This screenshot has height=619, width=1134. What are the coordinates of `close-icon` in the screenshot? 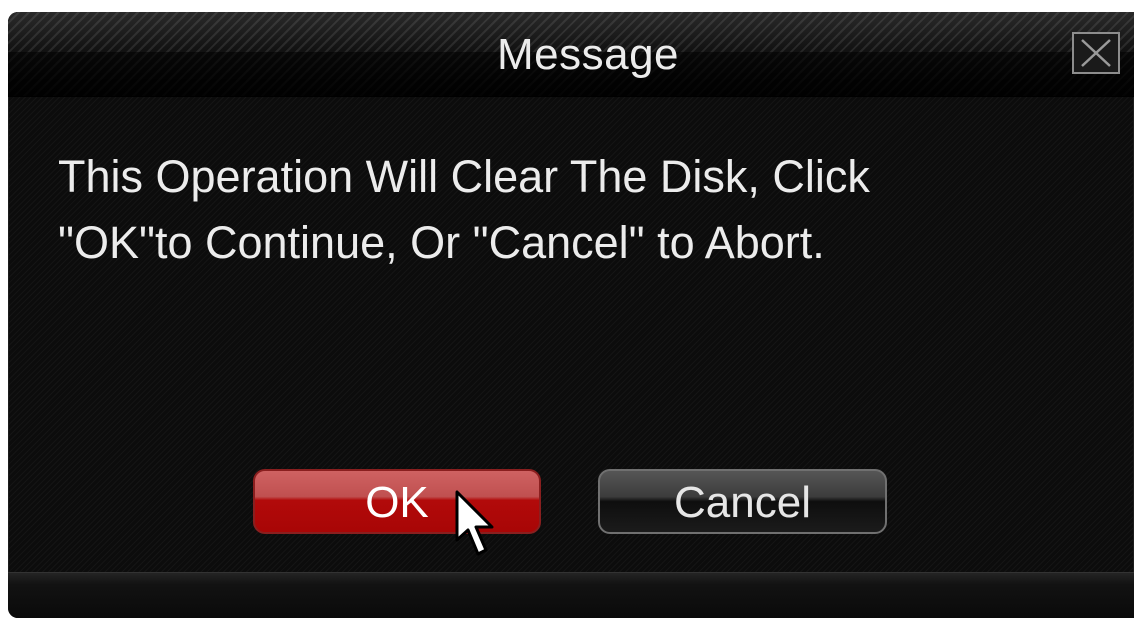 It's located at (1096, 53).